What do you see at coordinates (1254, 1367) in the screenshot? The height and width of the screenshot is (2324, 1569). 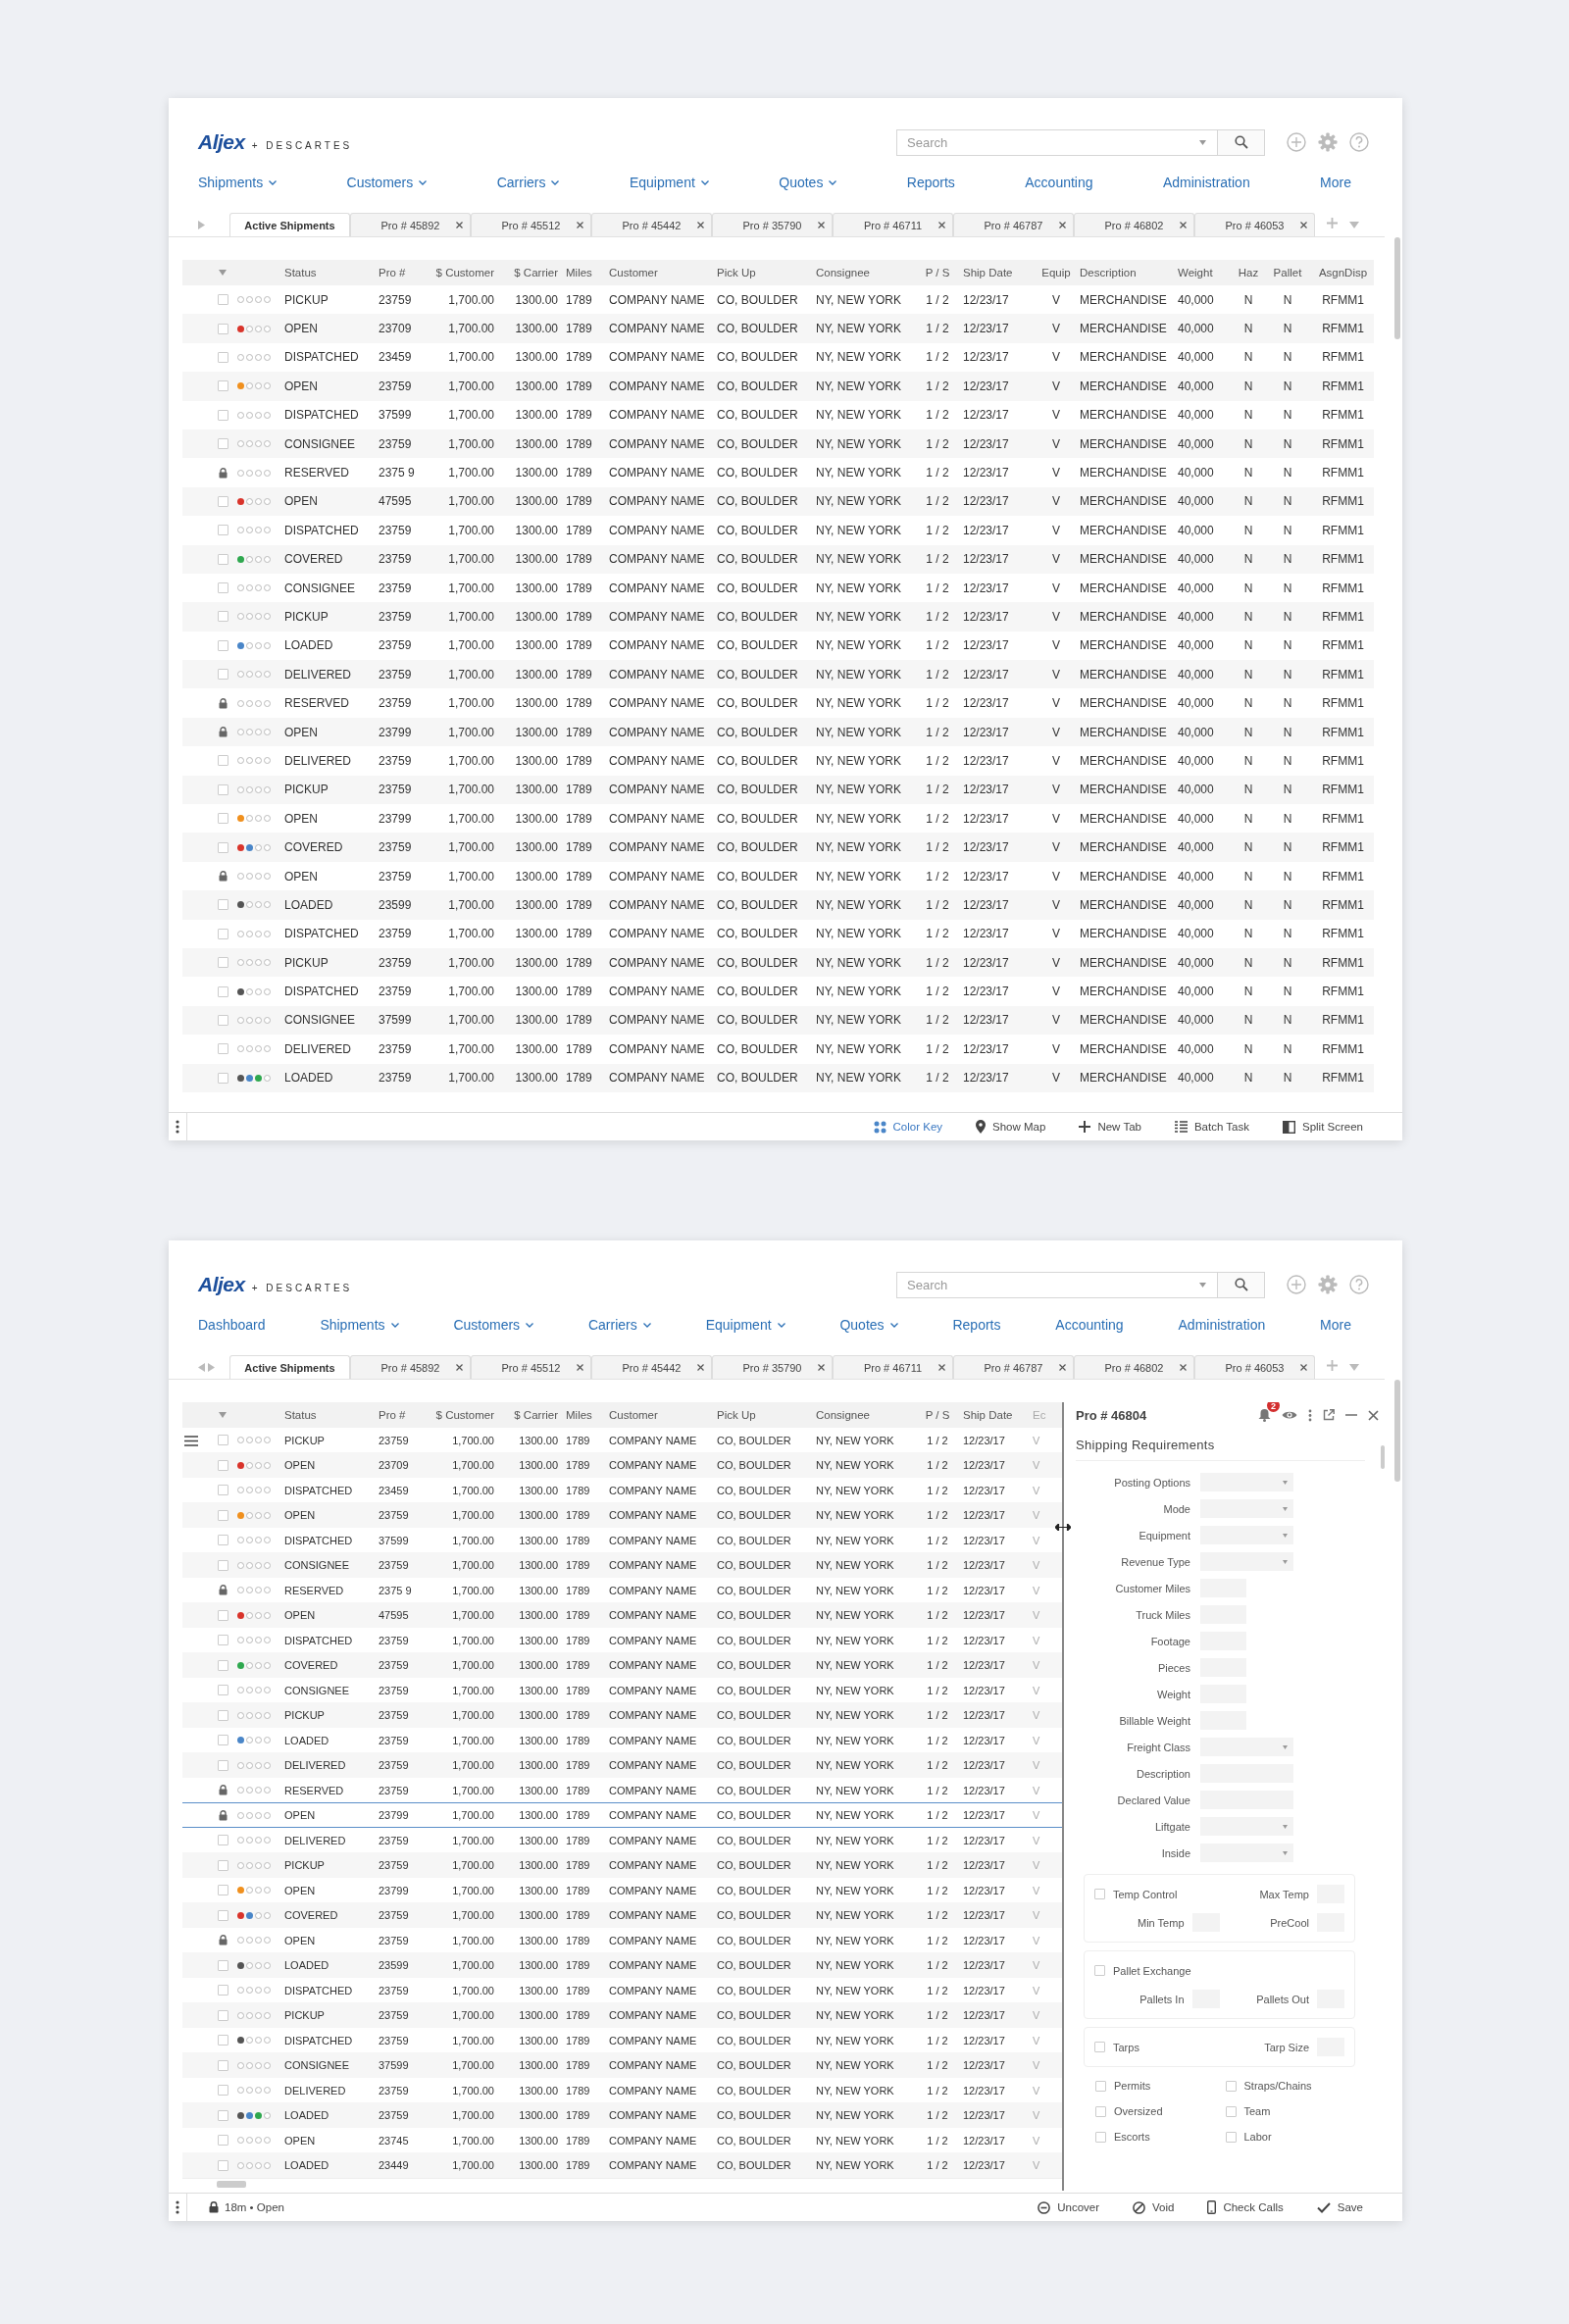 I see `tab: Pro # 46053` at bounding box center [1254, 1367].